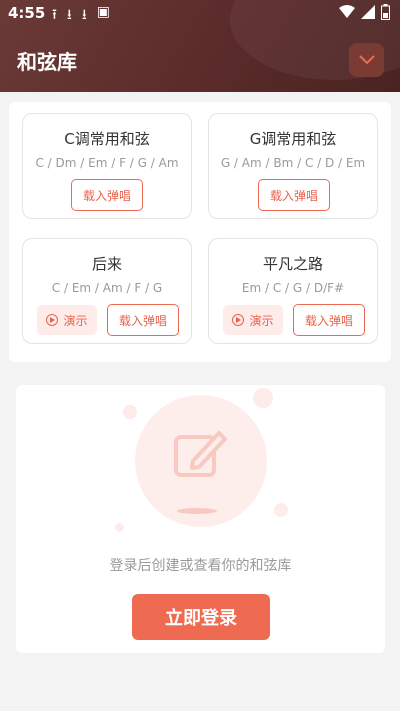 This screenshot has height=711, width=400. What do you see at coordinates (293, 288) in the screenshot?
I see `card-chords: Em / C / G / D/F#` at bounding box center [293, 288].